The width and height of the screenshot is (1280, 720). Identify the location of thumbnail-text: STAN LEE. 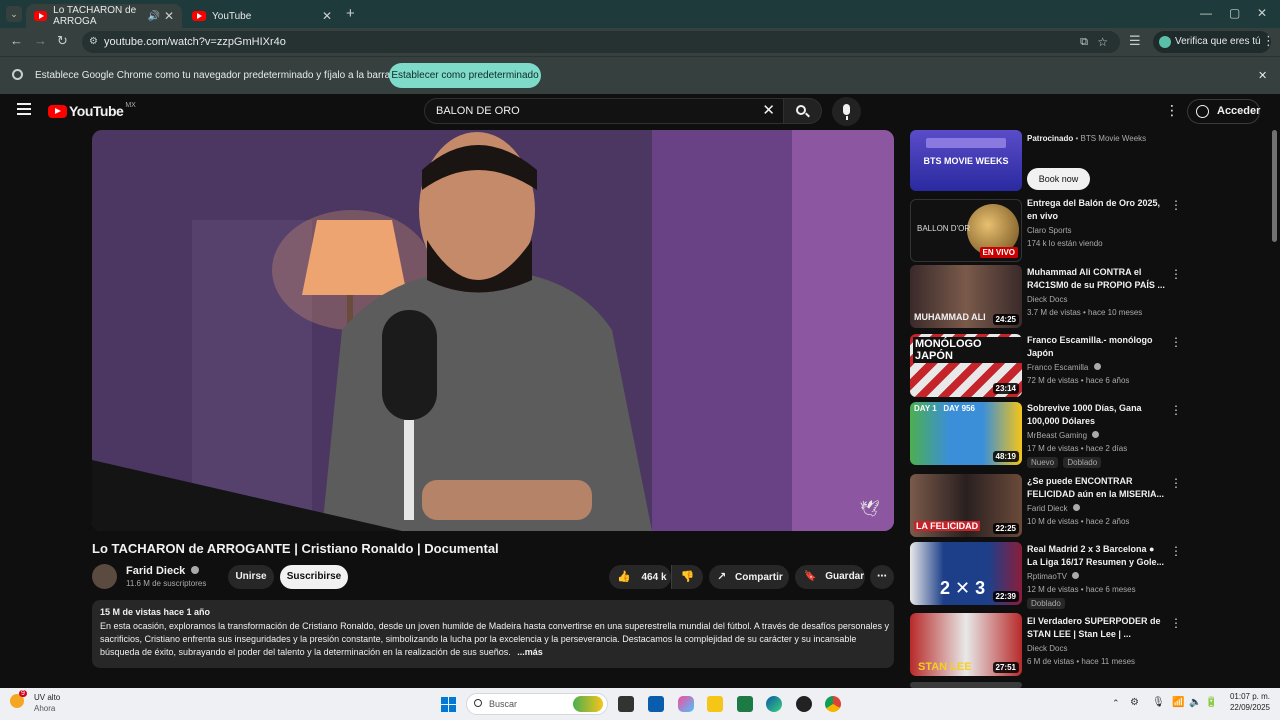
(945, 667).